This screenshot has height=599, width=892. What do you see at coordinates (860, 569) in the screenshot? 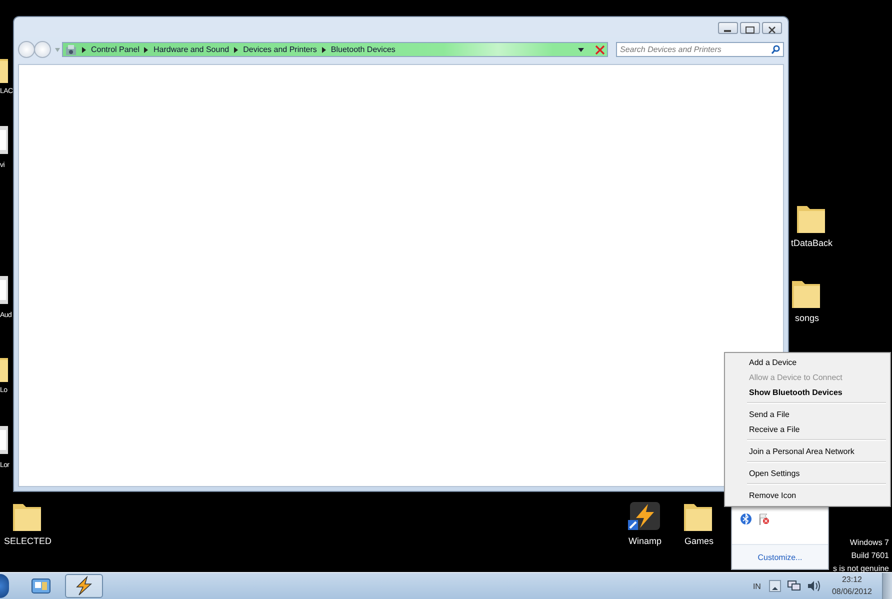
I see `genuine-notice-text: s is not genuine` at bounding box center [860, 569].